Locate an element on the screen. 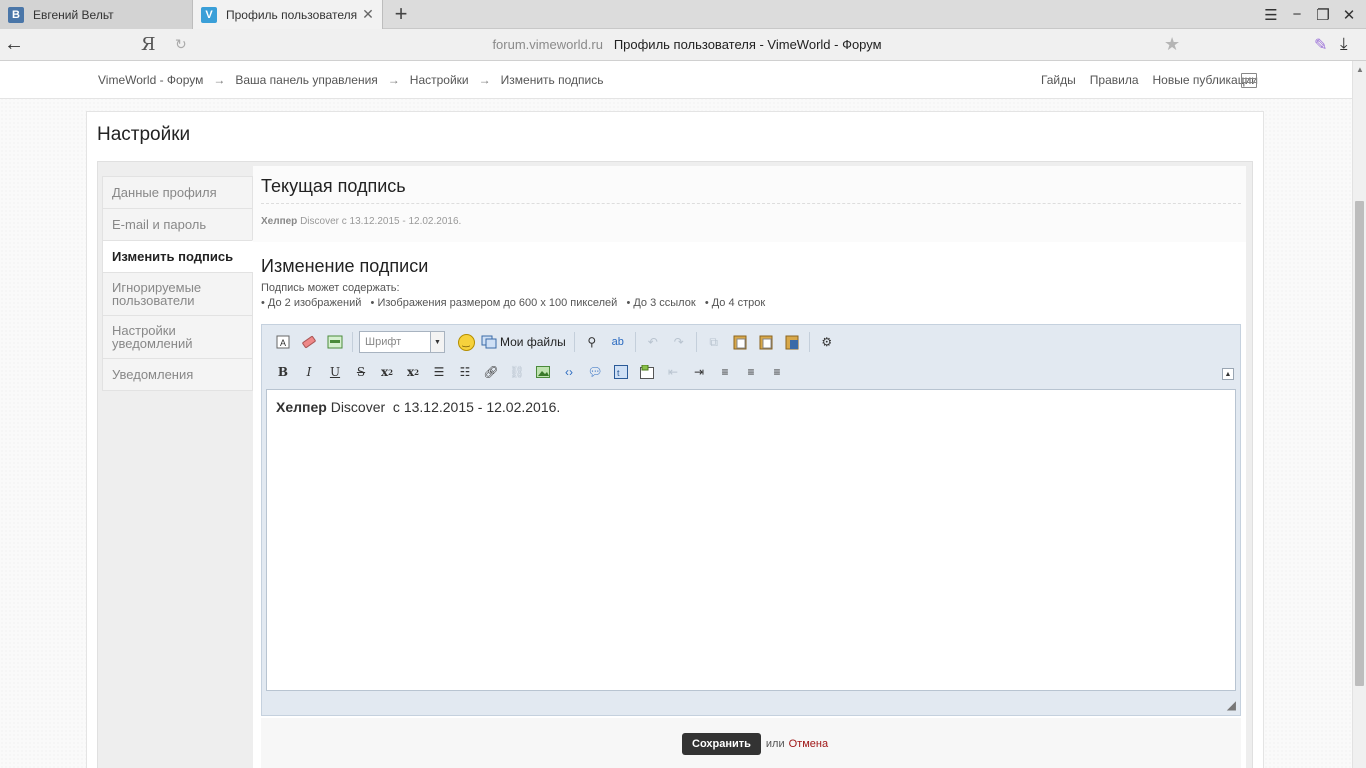 The image size is (1366, 768). url-page-title: Профиль пользователя - VimeWorld - Форум is located at coordinates (747, 44).